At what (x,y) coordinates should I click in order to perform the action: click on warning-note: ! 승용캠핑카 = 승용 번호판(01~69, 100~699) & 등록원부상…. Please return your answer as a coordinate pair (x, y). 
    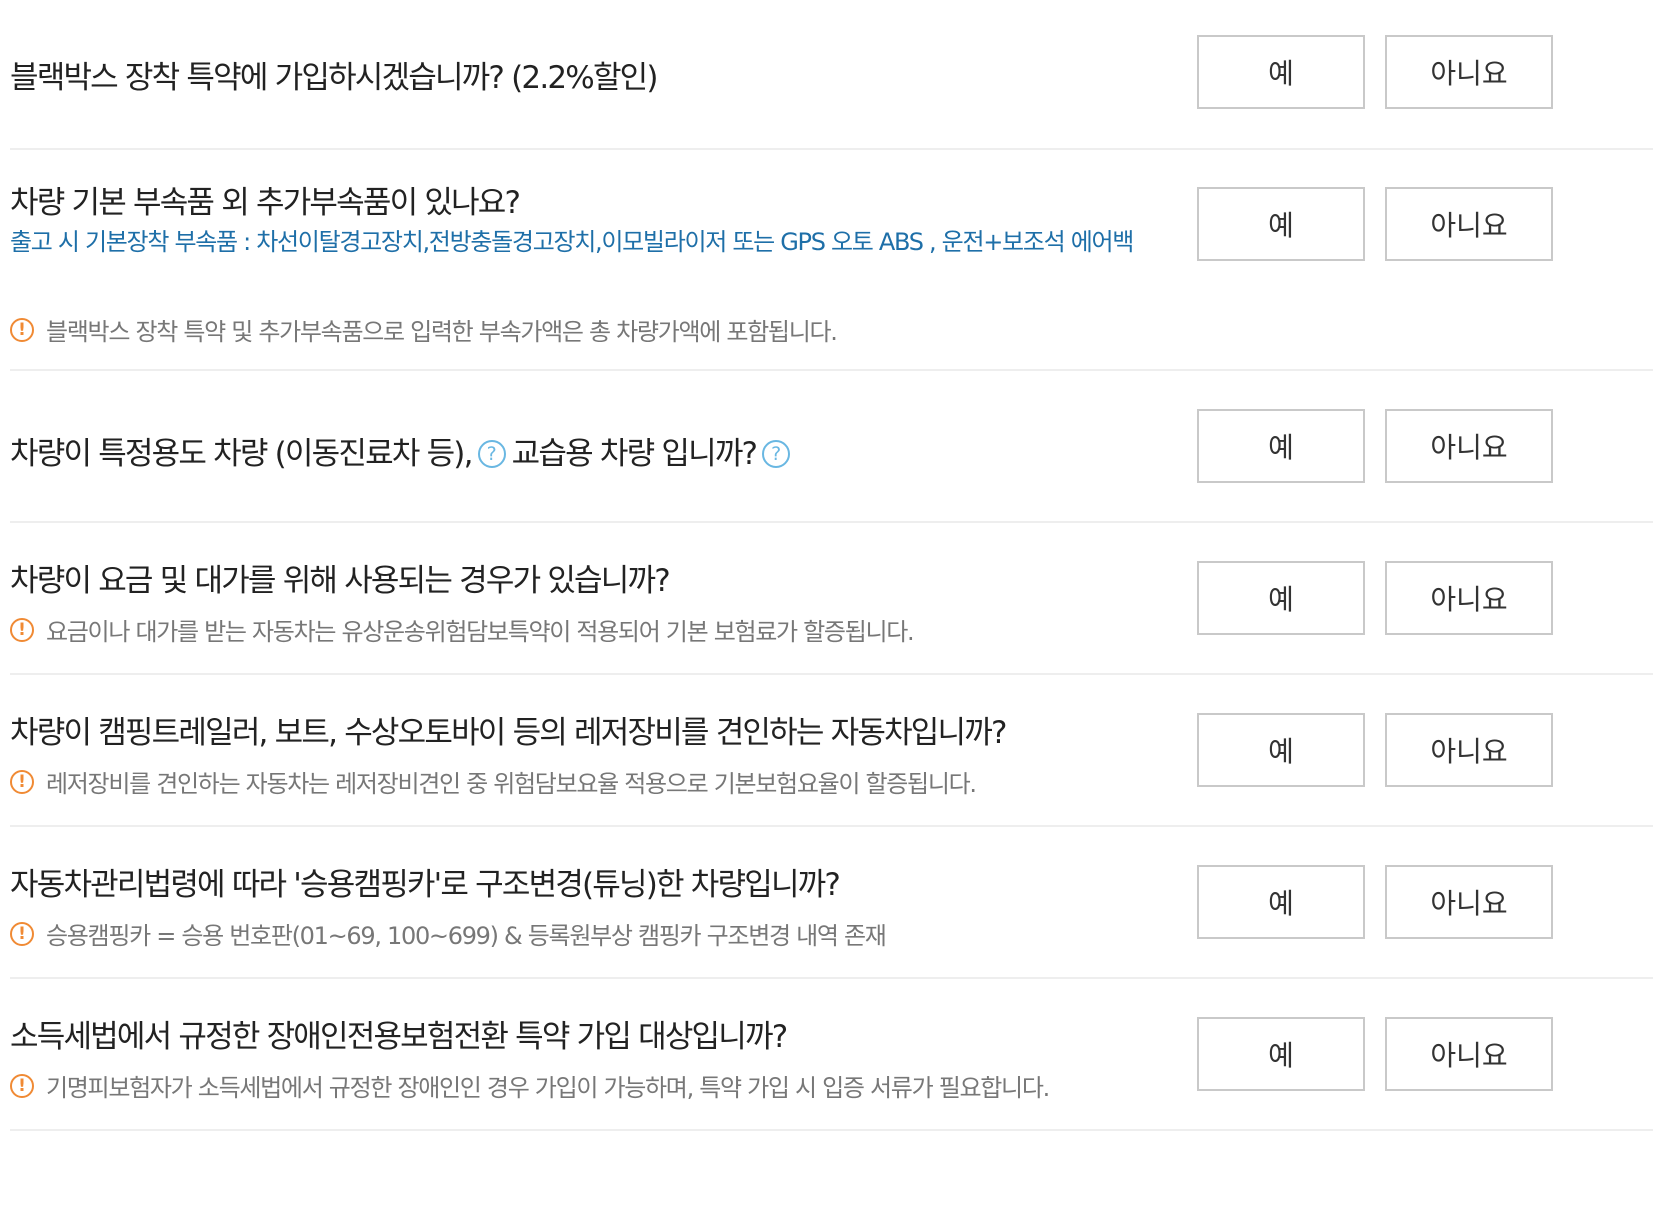
    Looking at the image, I should click on (448, 933).